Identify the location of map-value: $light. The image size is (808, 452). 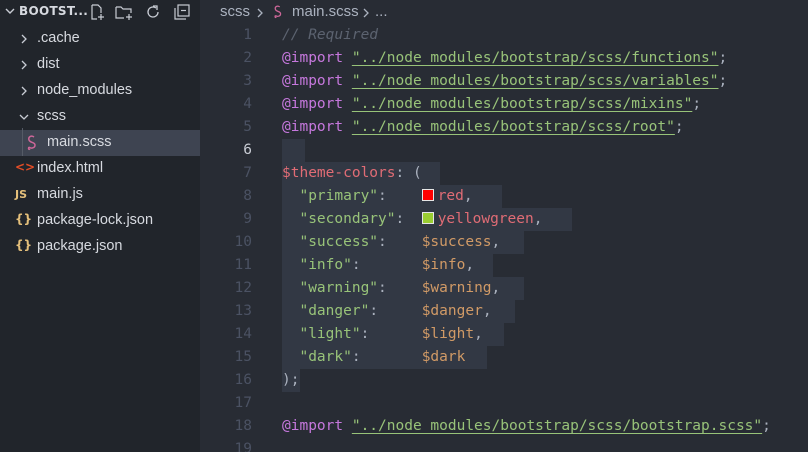
(448, 334).